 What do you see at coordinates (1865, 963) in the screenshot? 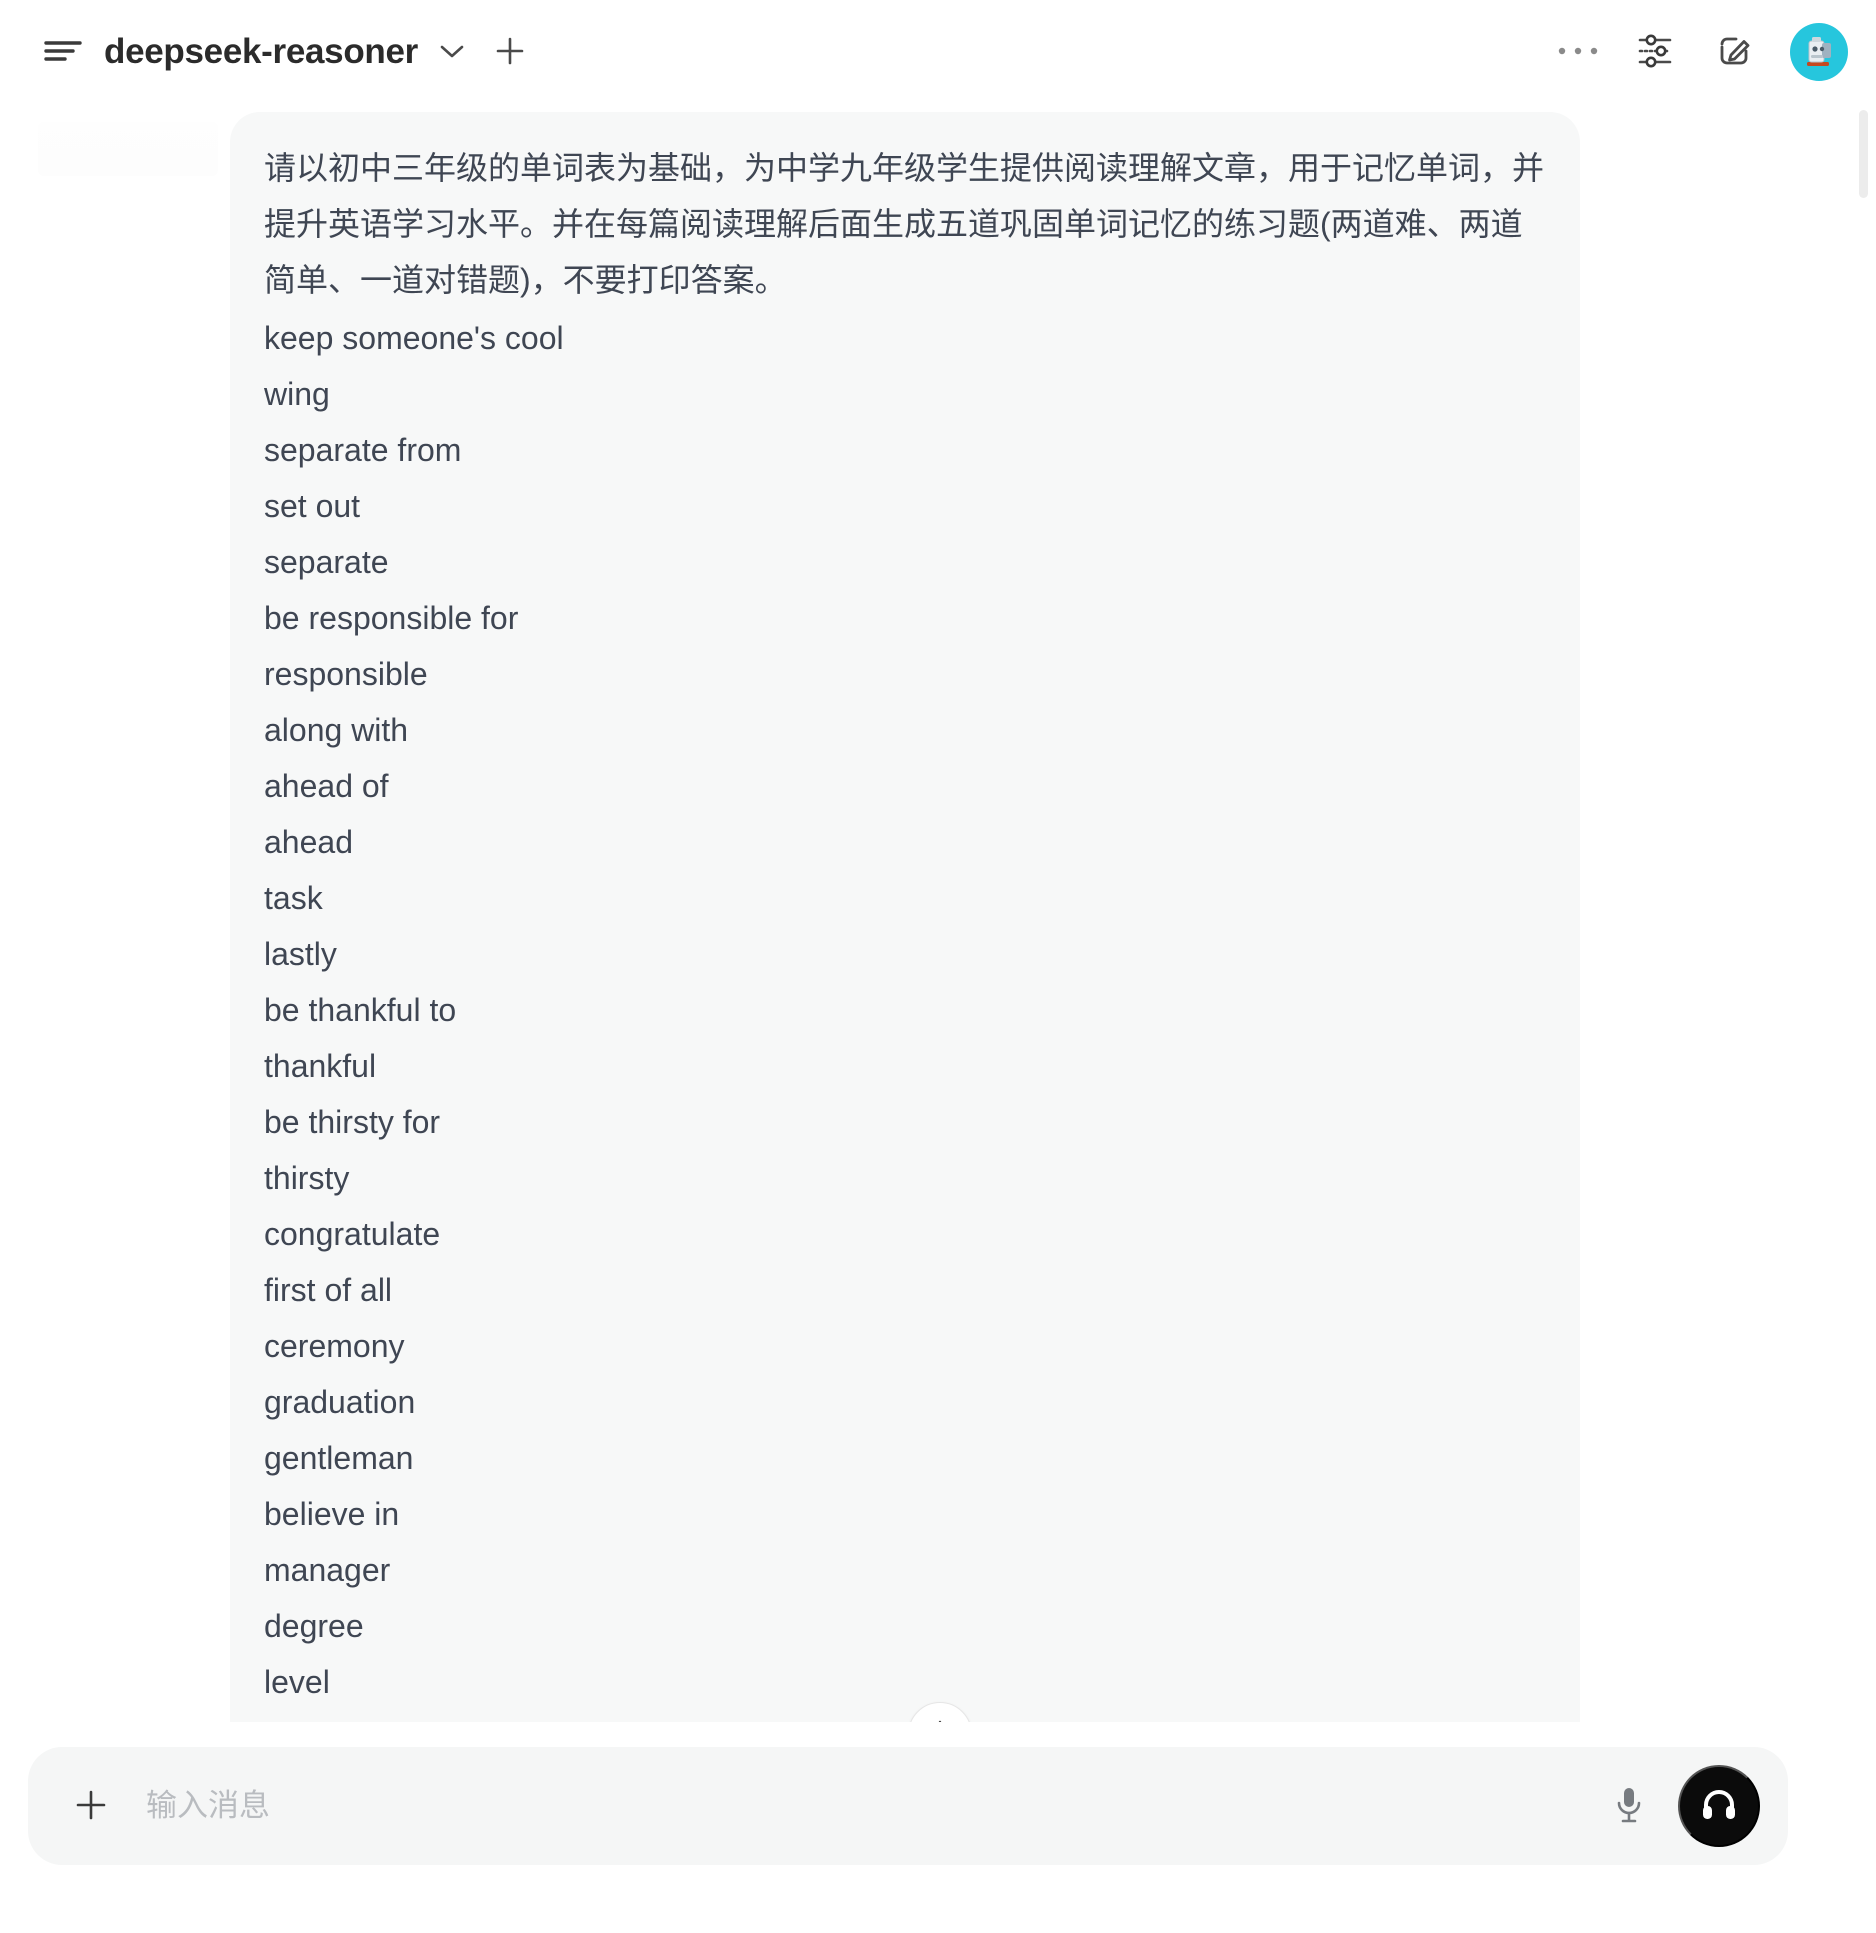
I see `scrollbar-track` at bounding box center [1865, 963].